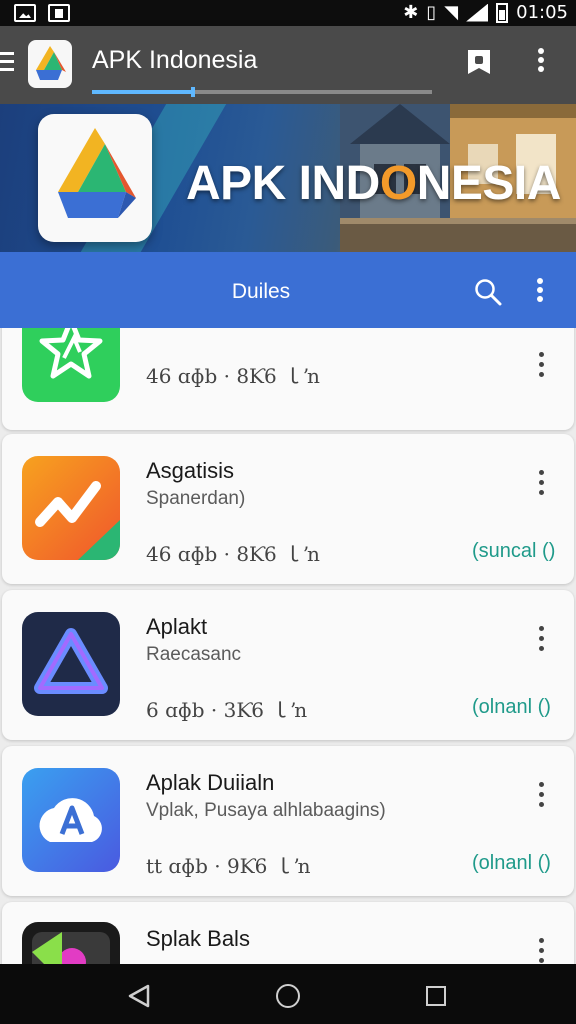 Image resolution: width=576 pixels, height=1024 pixels. Describe the element at coordinates (25, 13) in the screenshot. I see `gallery-notification-icon` at that location.